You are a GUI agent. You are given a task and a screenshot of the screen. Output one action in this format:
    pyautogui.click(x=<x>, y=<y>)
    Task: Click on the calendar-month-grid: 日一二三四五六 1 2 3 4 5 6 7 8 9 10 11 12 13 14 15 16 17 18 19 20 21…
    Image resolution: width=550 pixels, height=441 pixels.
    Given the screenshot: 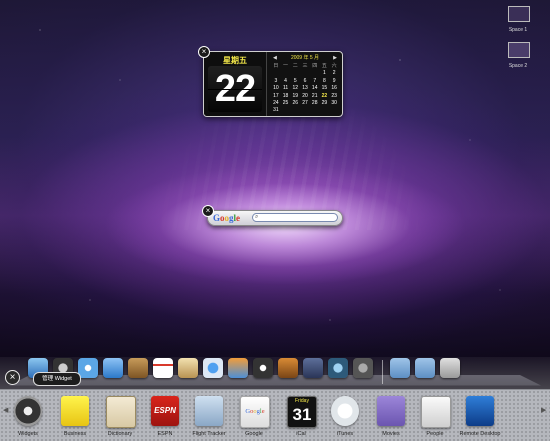 What is the action you would take?
    pyautogui.click(x=305, y=89)
    